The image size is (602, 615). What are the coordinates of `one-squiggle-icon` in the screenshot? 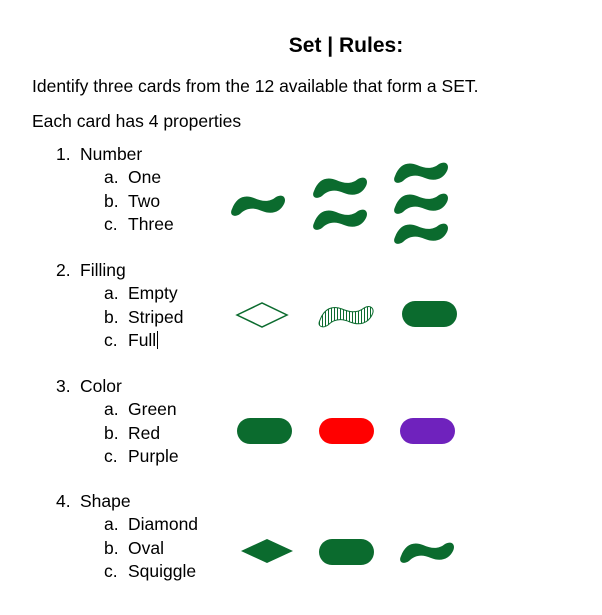 It's located at (258, 205).